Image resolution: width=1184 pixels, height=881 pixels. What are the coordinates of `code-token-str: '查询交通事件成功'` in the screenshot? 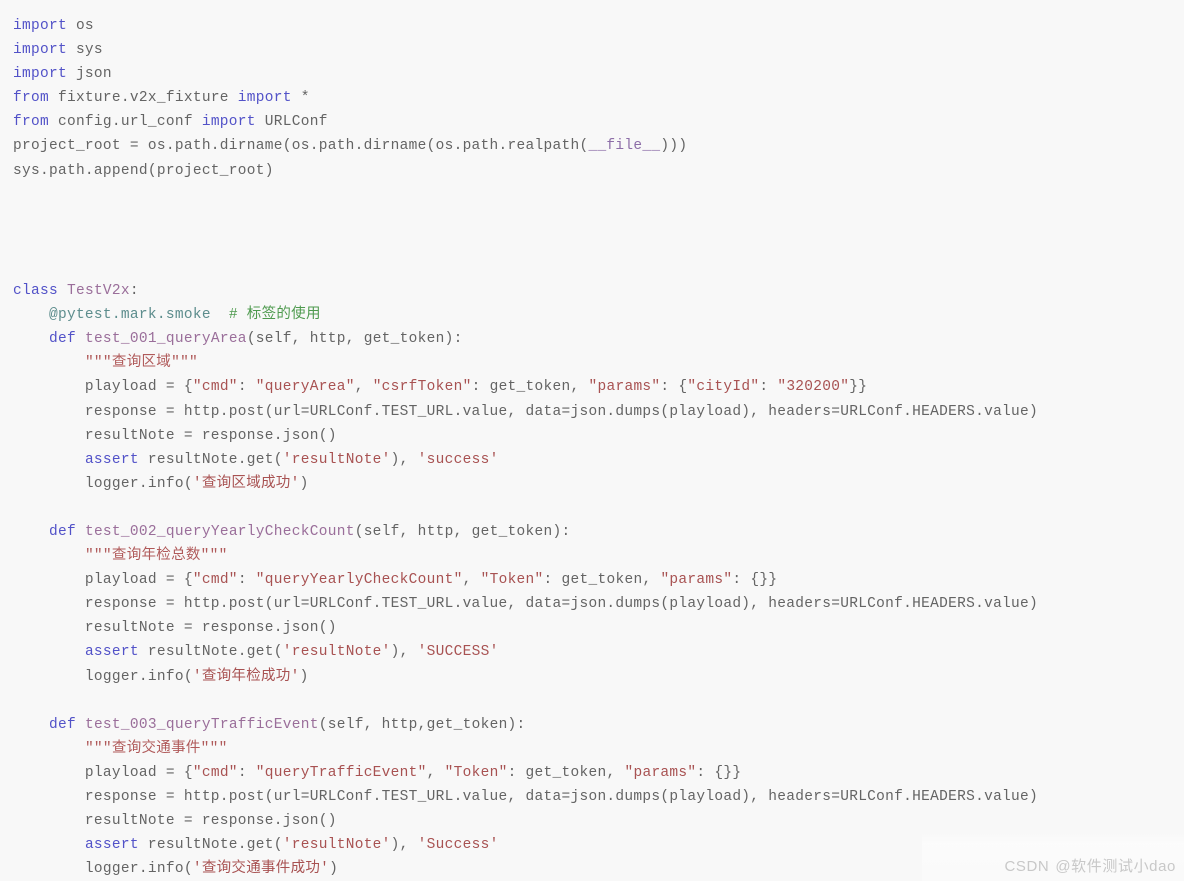 It's located at (261, 869).